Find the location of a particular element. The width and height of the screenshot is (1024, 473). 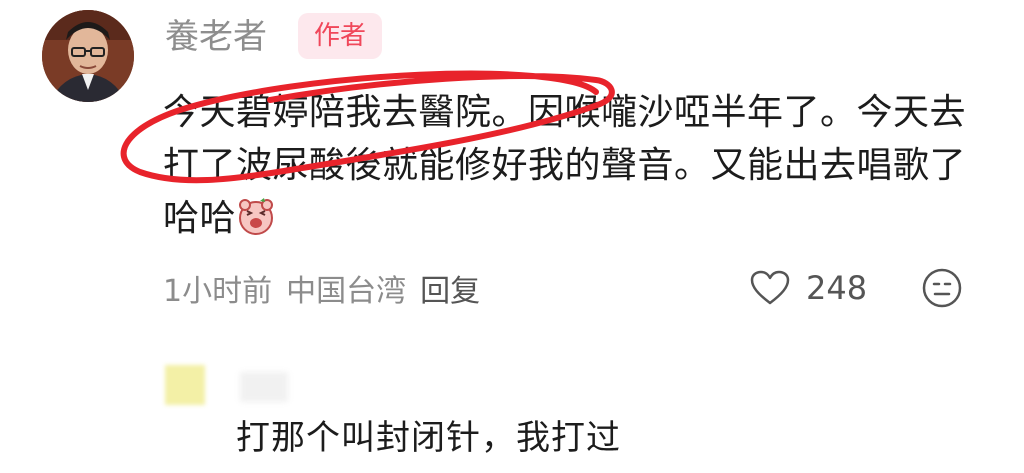

avatar-portrait is located at coordinates (88, 56).